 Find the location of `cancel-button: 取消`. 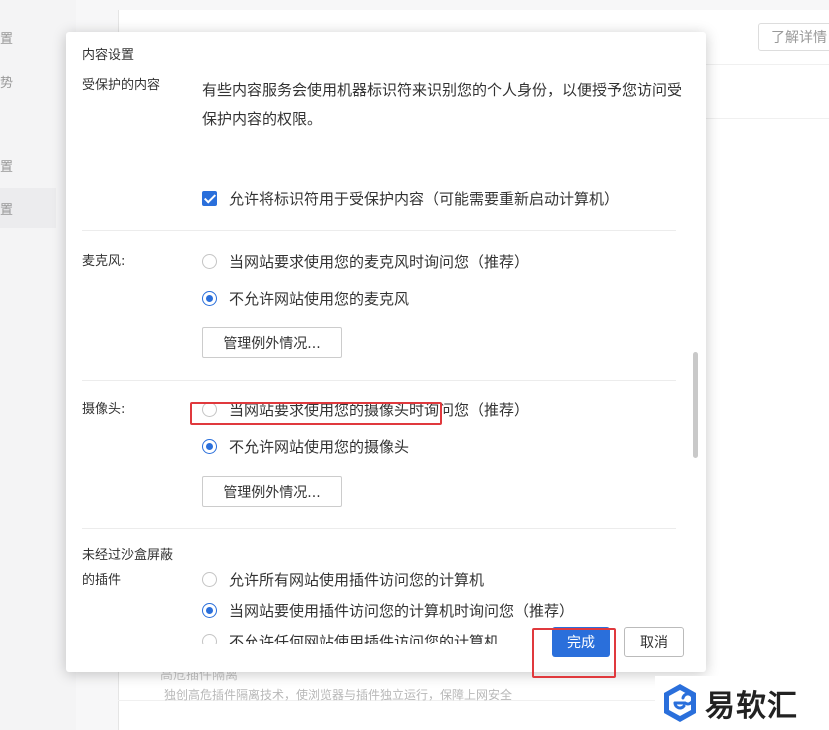

cancel-button: 取消 is located at coordinates (654, 642).